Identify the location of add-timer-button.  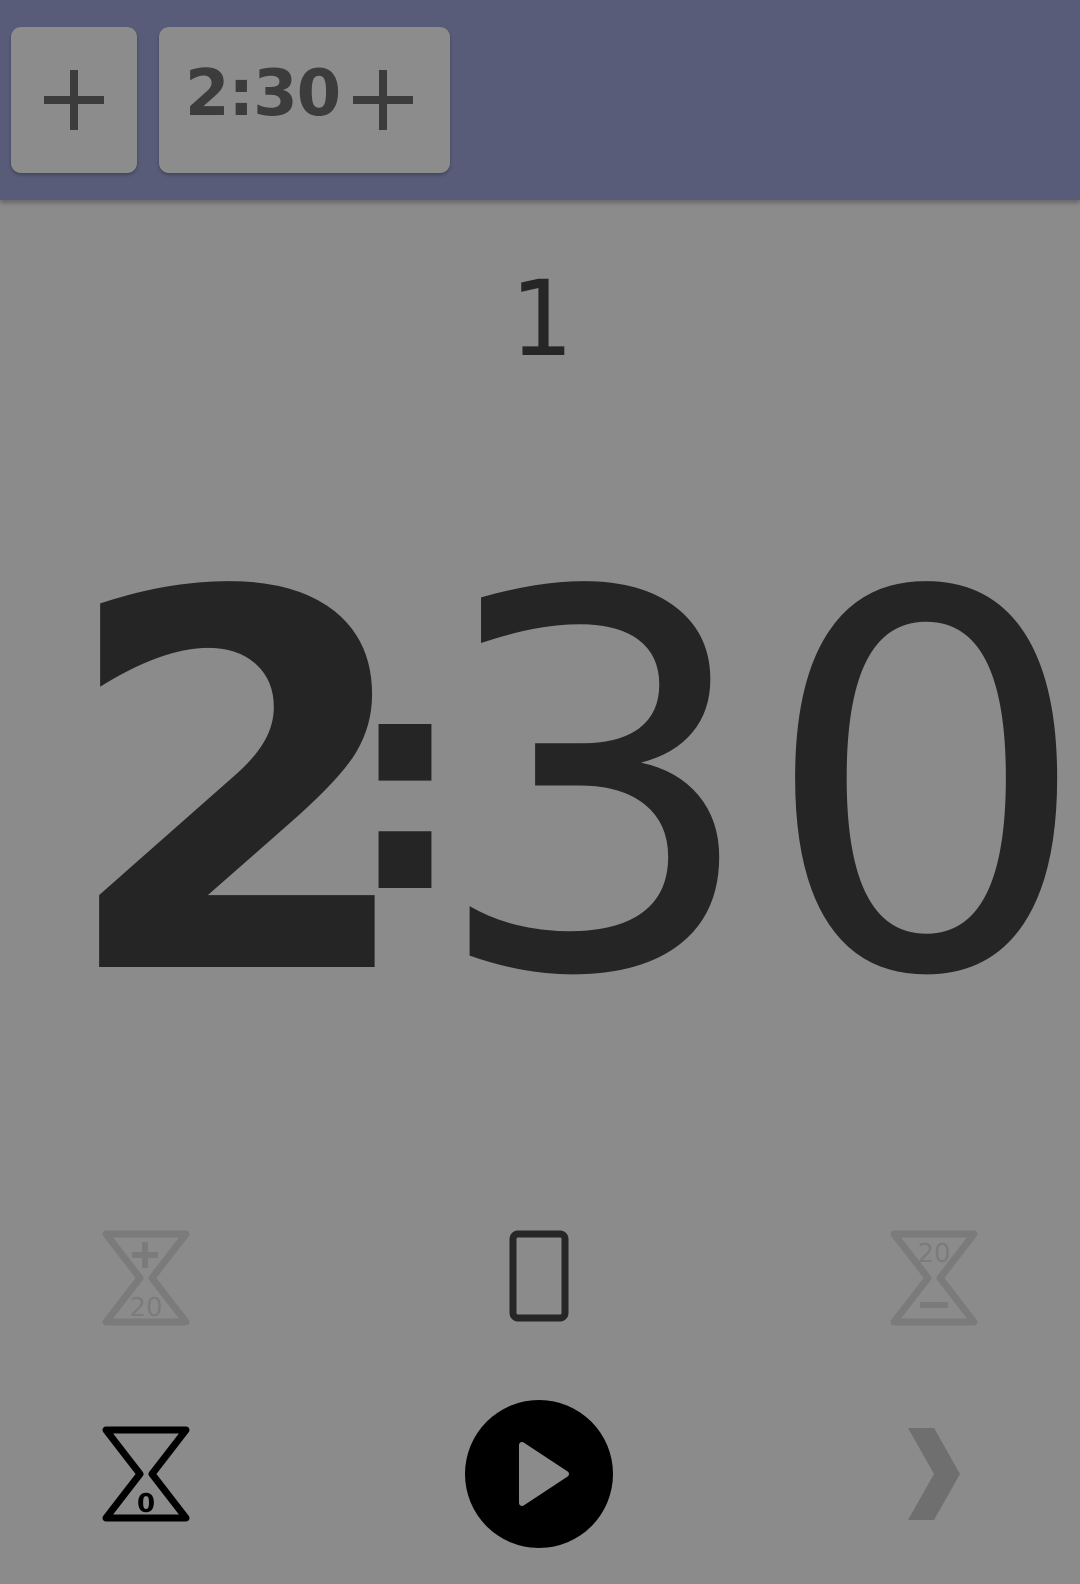
(74, 100).